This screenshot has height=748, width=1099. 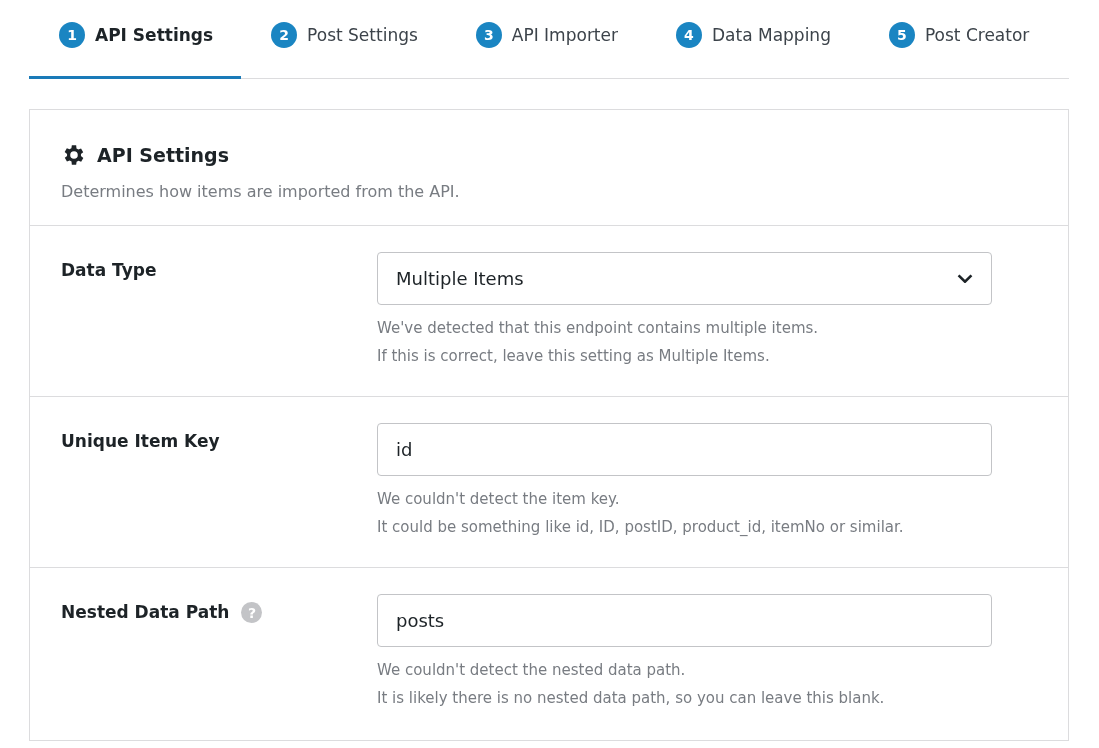 I want to click on panel-title: API Settings, so click(x=163, y=155).